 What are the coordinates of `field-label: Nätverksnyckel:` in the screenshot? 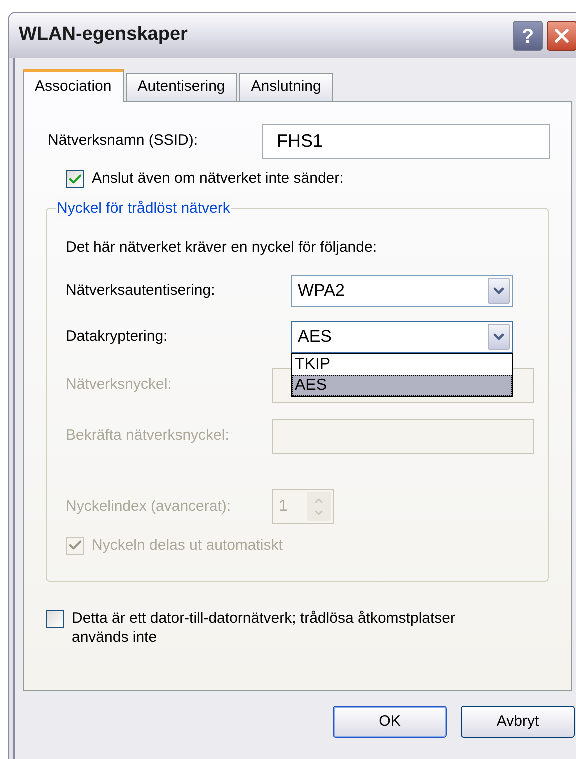 It's located at (119, 384).